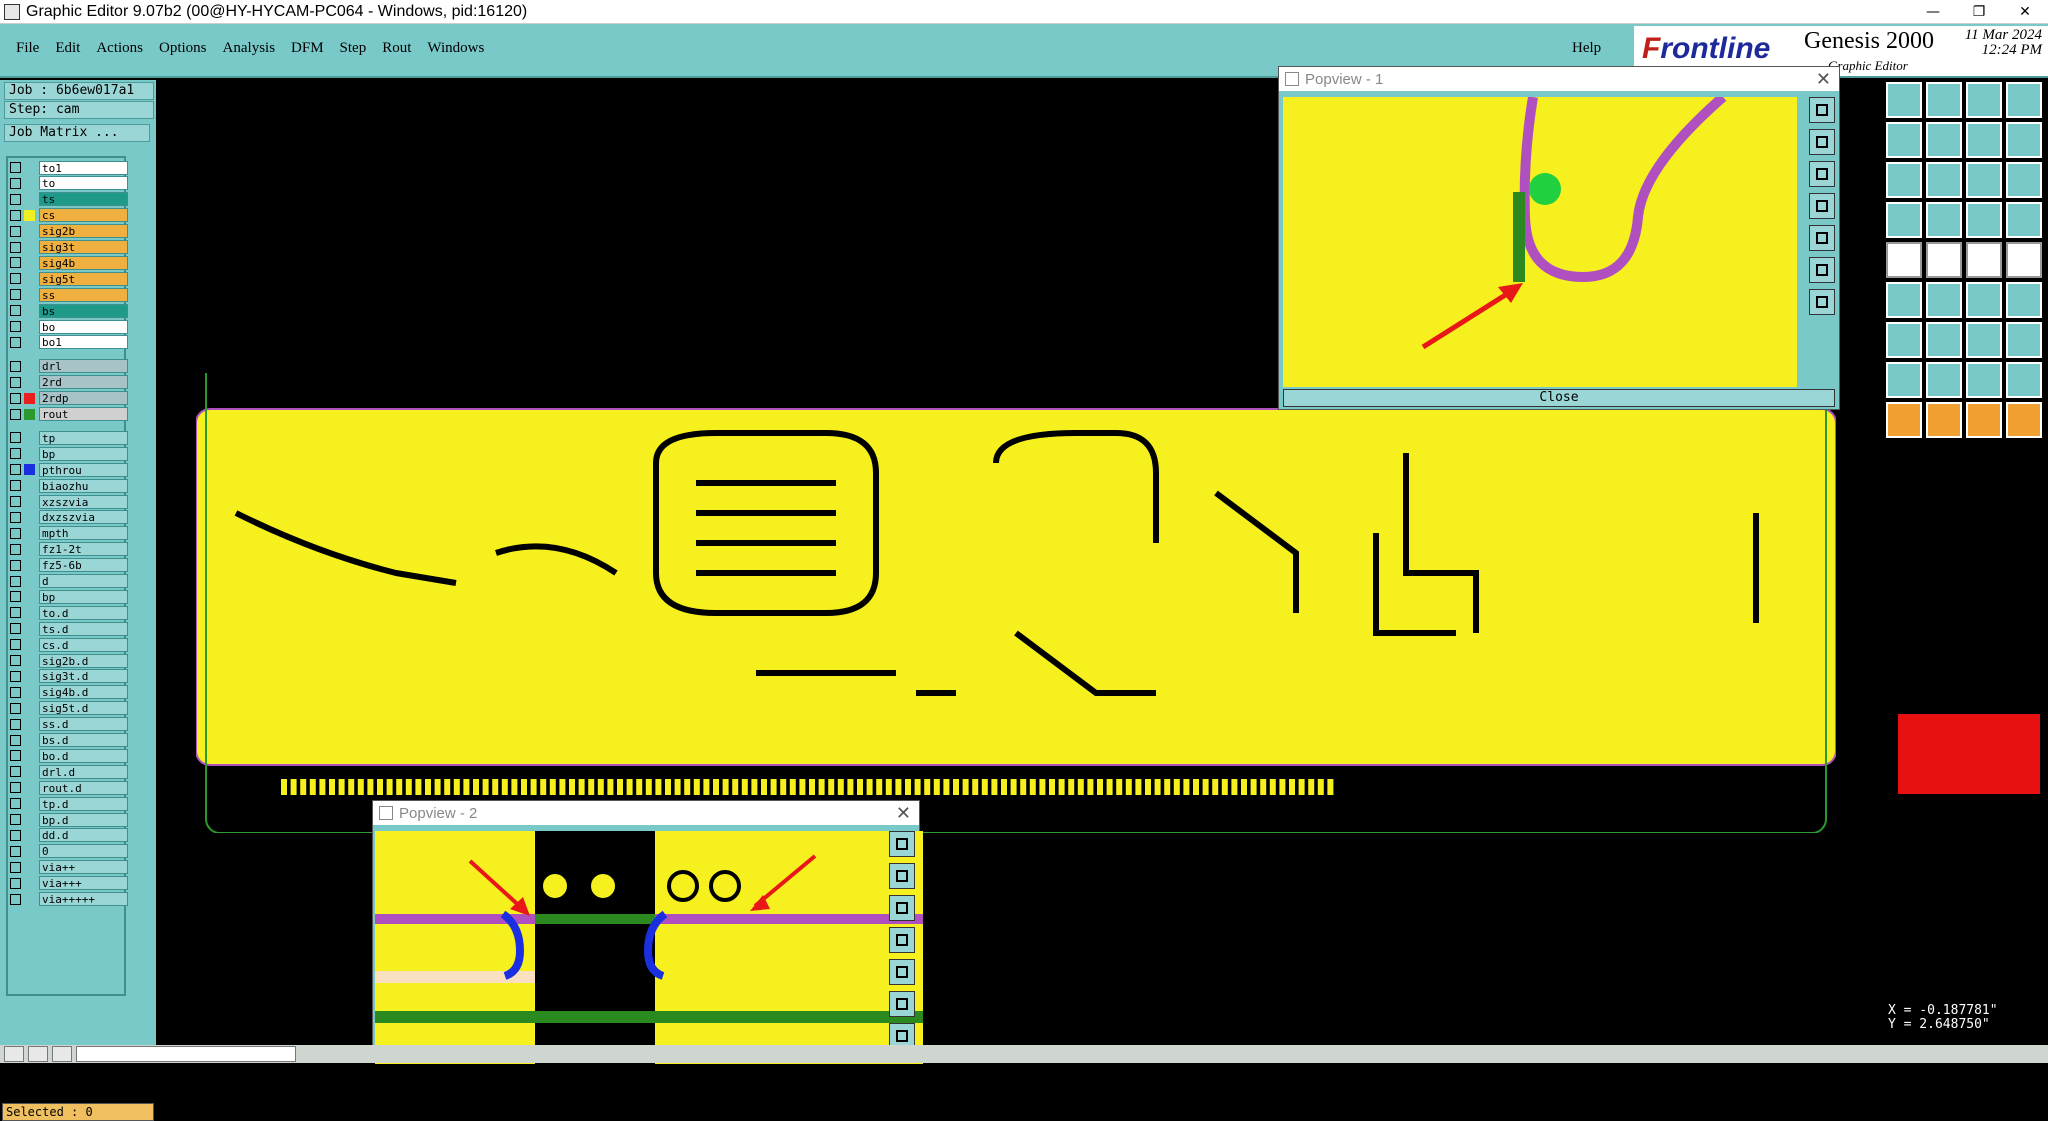 The image size is (2048, 1121). I want to click on popview-1-view, so click(1540, 242).